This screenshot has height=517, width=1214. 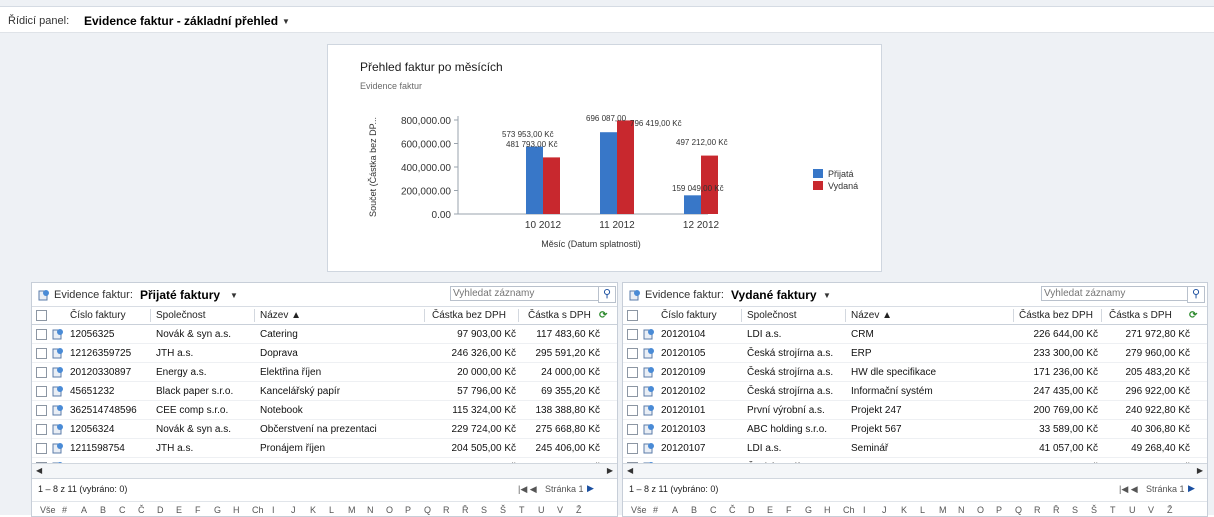 I want to click on alpha-filter-item: #, so click(x=64, y=510).